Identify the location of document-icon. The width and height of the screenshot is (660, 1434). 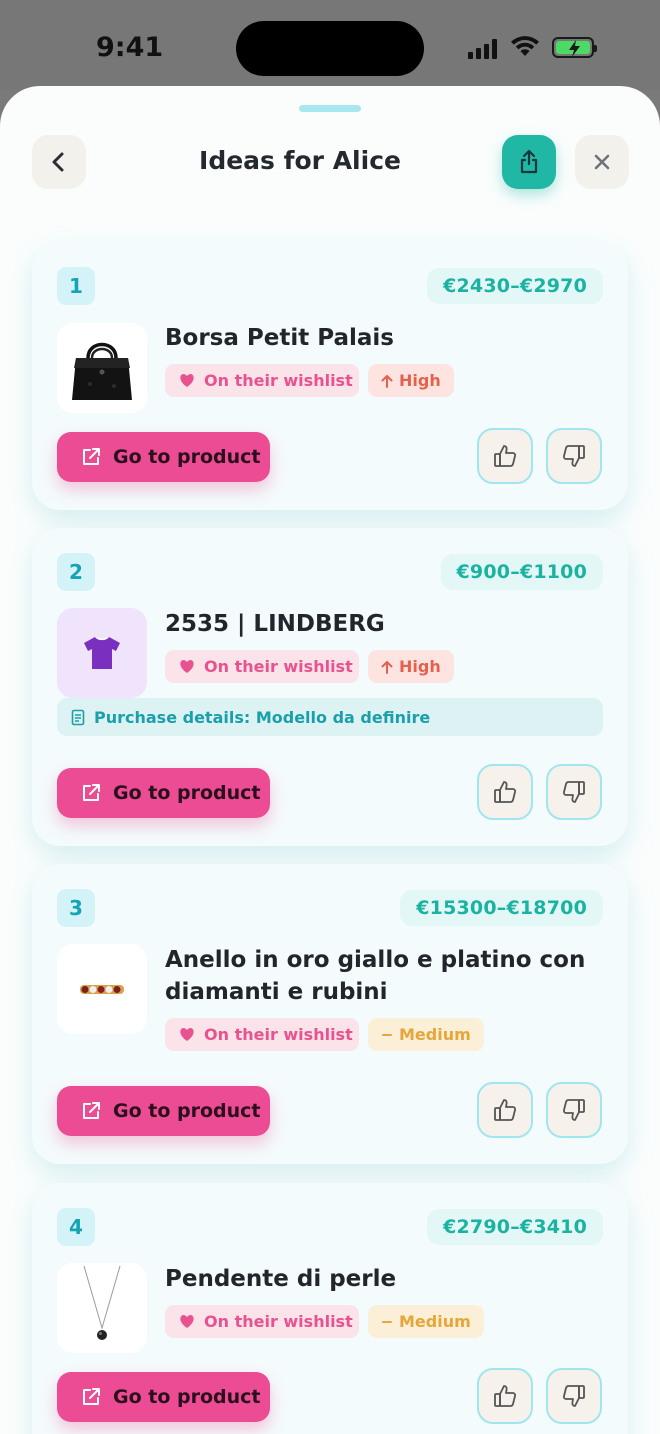
(78, 717).